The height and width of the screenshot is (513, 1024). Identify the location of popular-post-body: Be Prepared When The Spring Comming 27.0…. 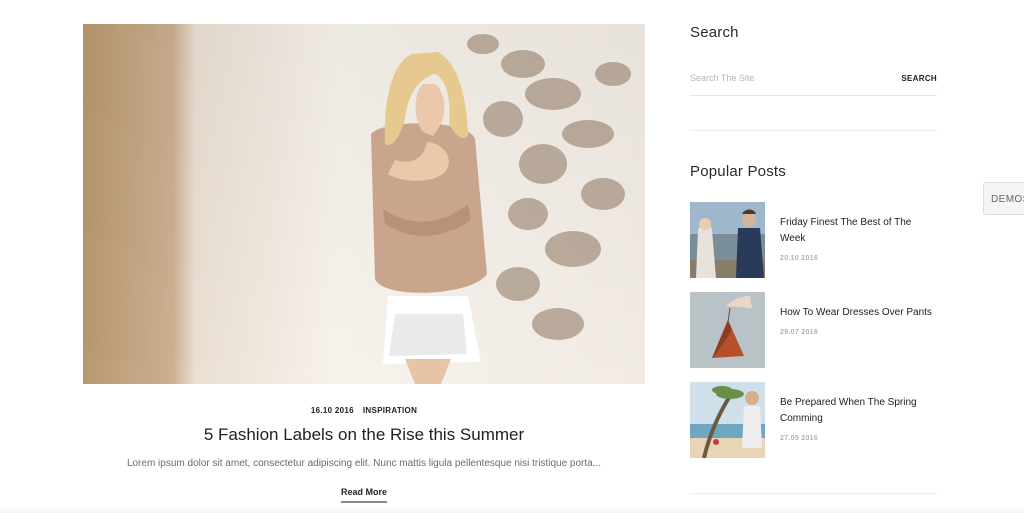
(858, 420).